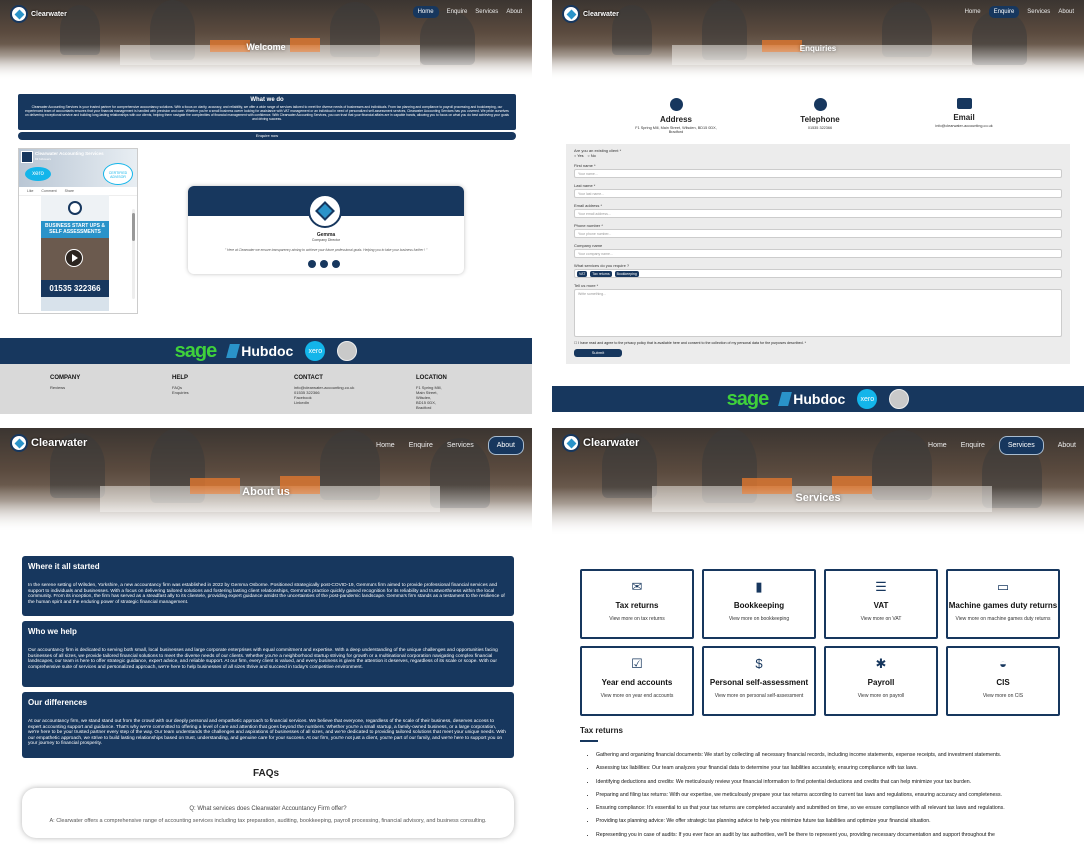 This screenshot has height=845, width=1084. I want to click on main-nav: Home Enquire Services About, so click(1019, 12).